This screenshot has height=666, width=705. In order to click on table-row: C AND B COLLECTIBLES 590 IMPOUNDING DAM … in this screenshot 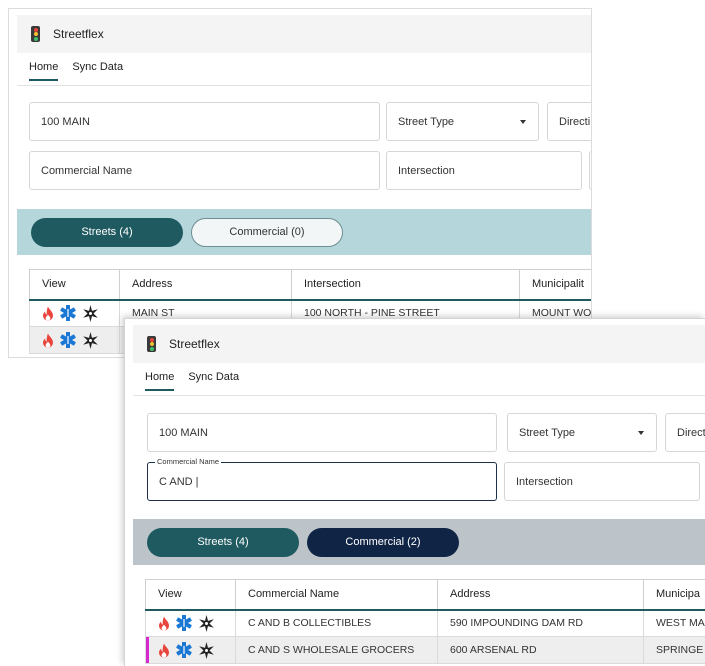, I will do `click(425, 623)`.